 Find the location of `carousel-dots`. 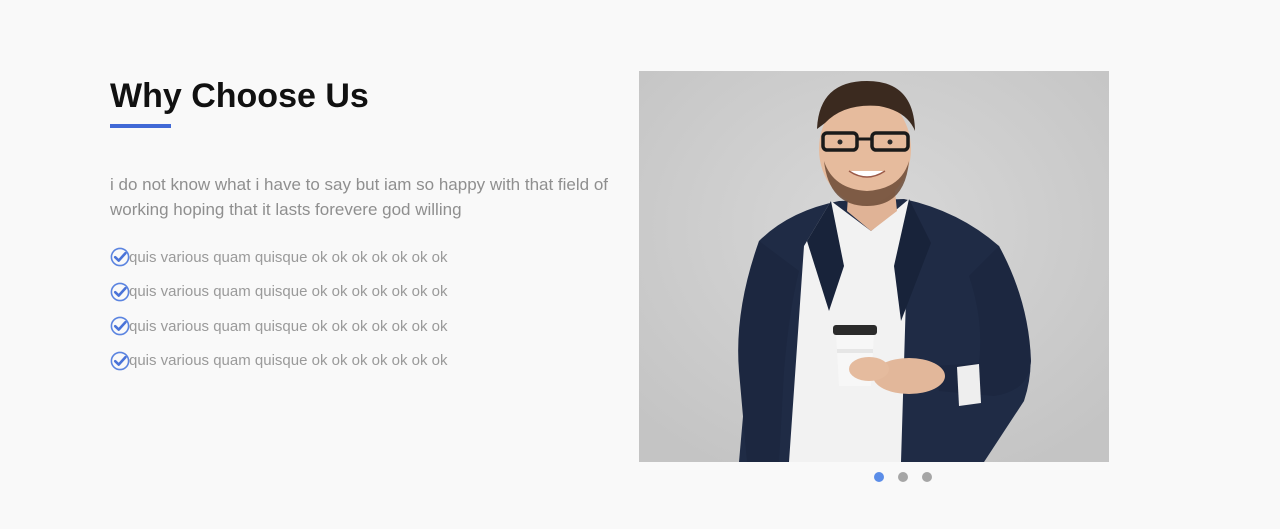

carousel-dots is located at coordinates (903, 477).